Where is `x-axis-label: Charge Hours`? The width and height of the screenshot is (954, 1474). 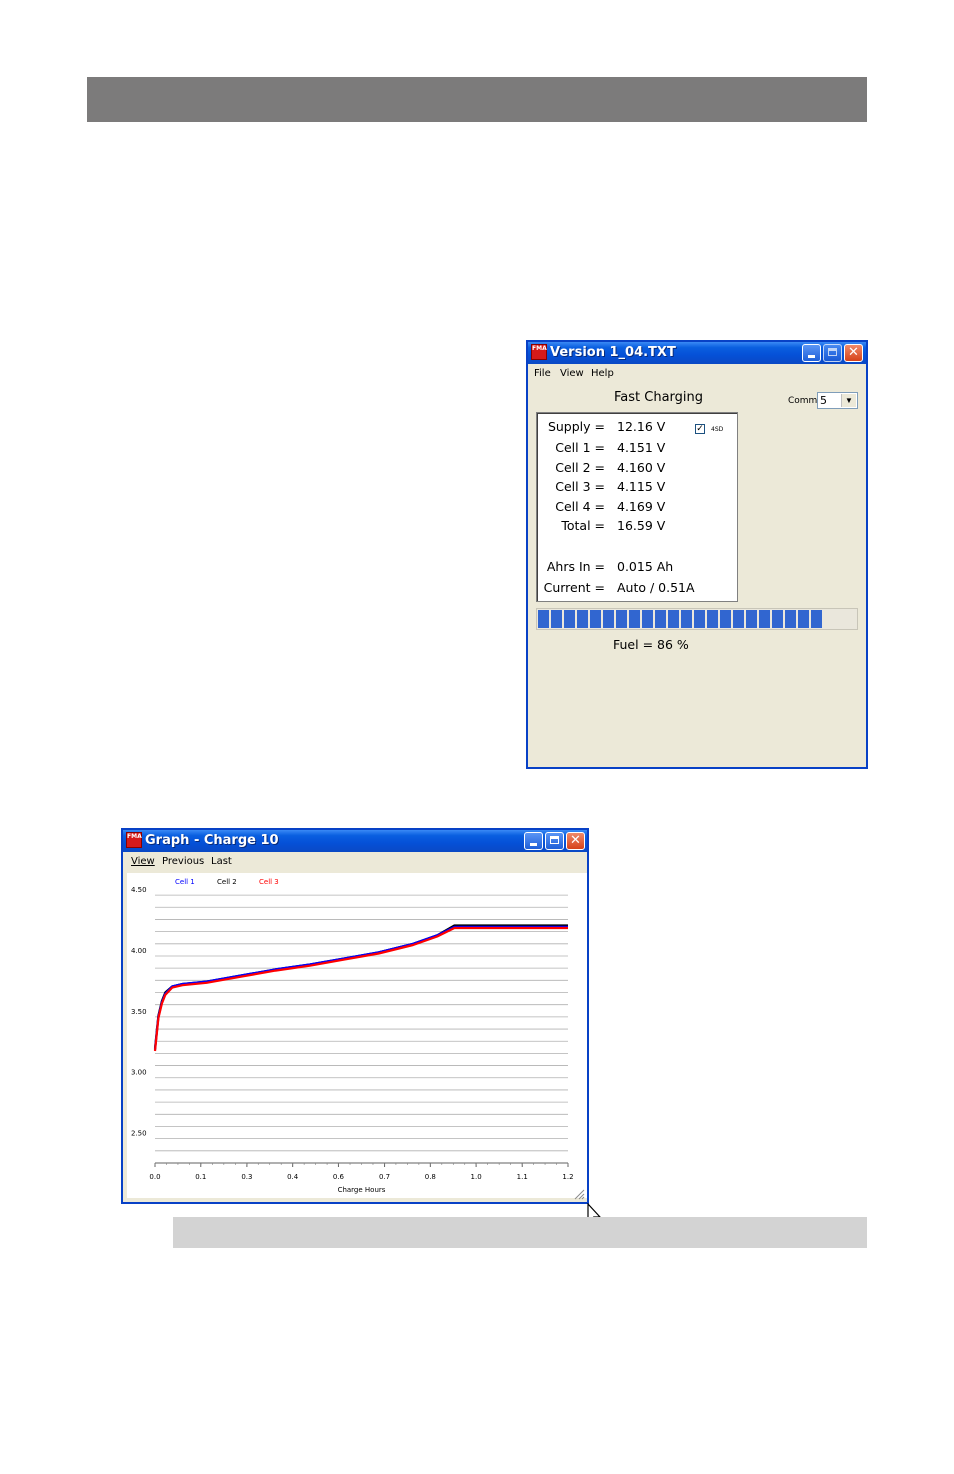
x-axis-label: Charge Hours is located at coordinates (362, 1190).